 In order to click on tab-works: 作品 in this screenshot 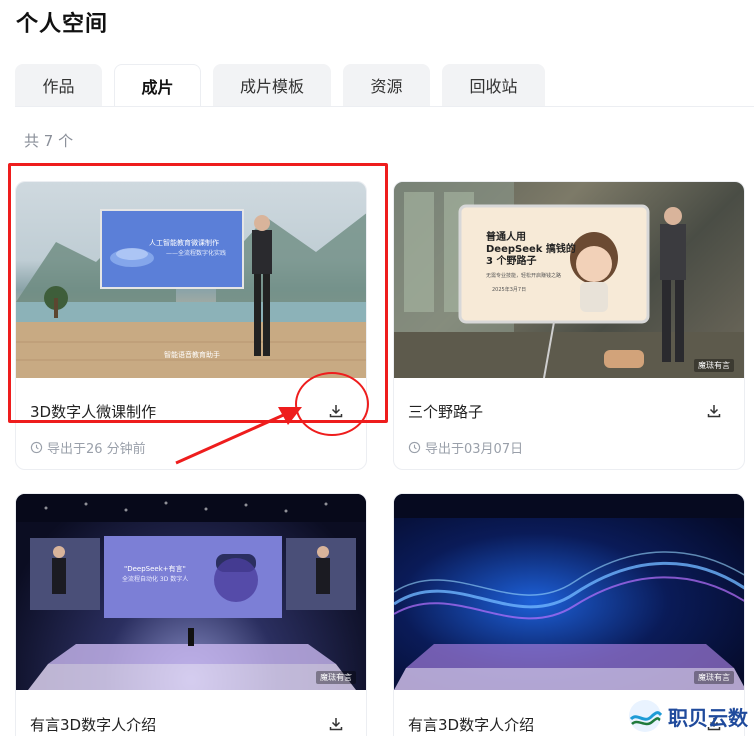, I will do `click(58, 85)`.